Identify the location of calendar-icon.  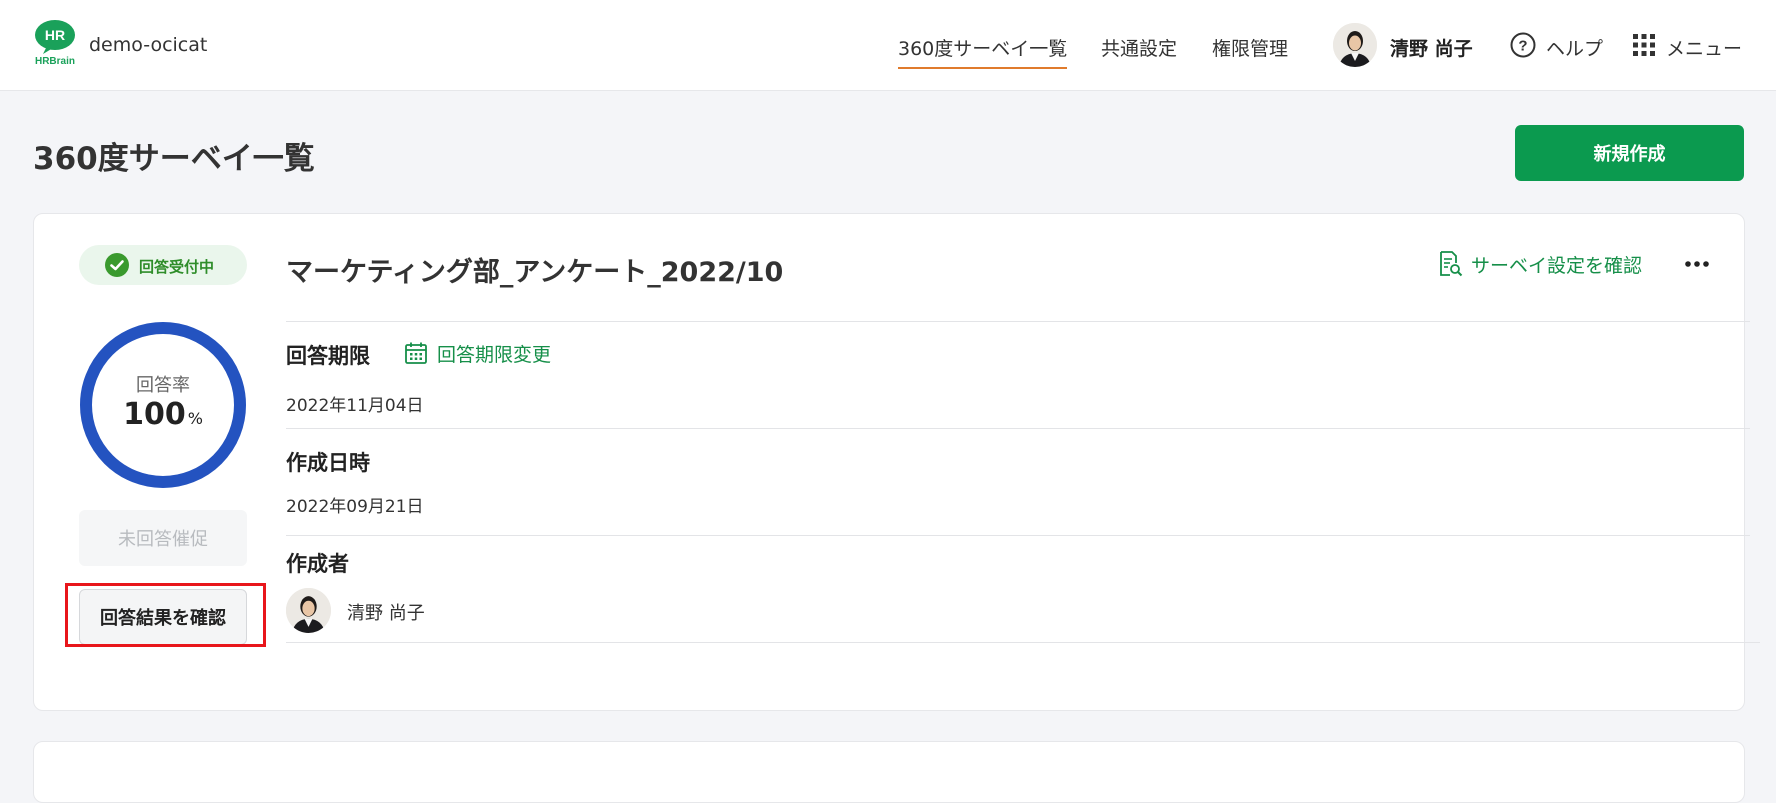
(416, 353).